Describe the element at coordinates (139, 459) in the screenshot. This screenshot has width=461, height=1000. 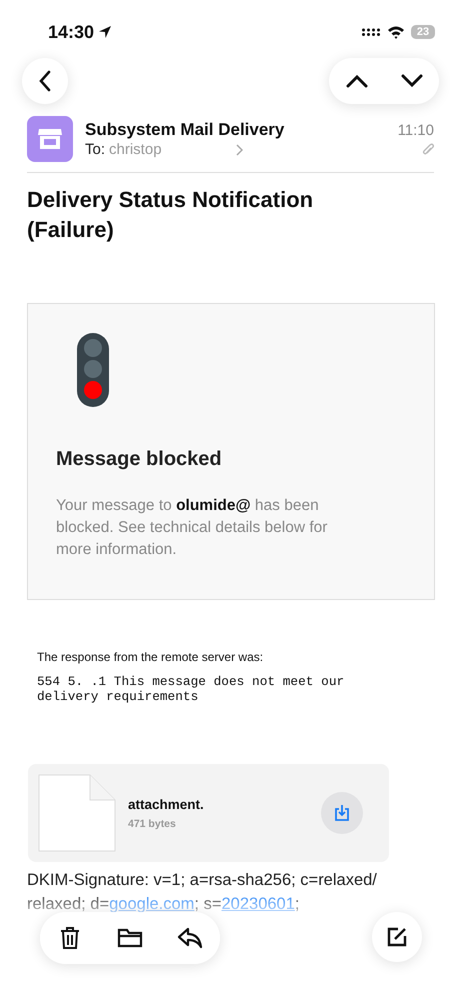
I see `notice-title: Message blocked` at that location.